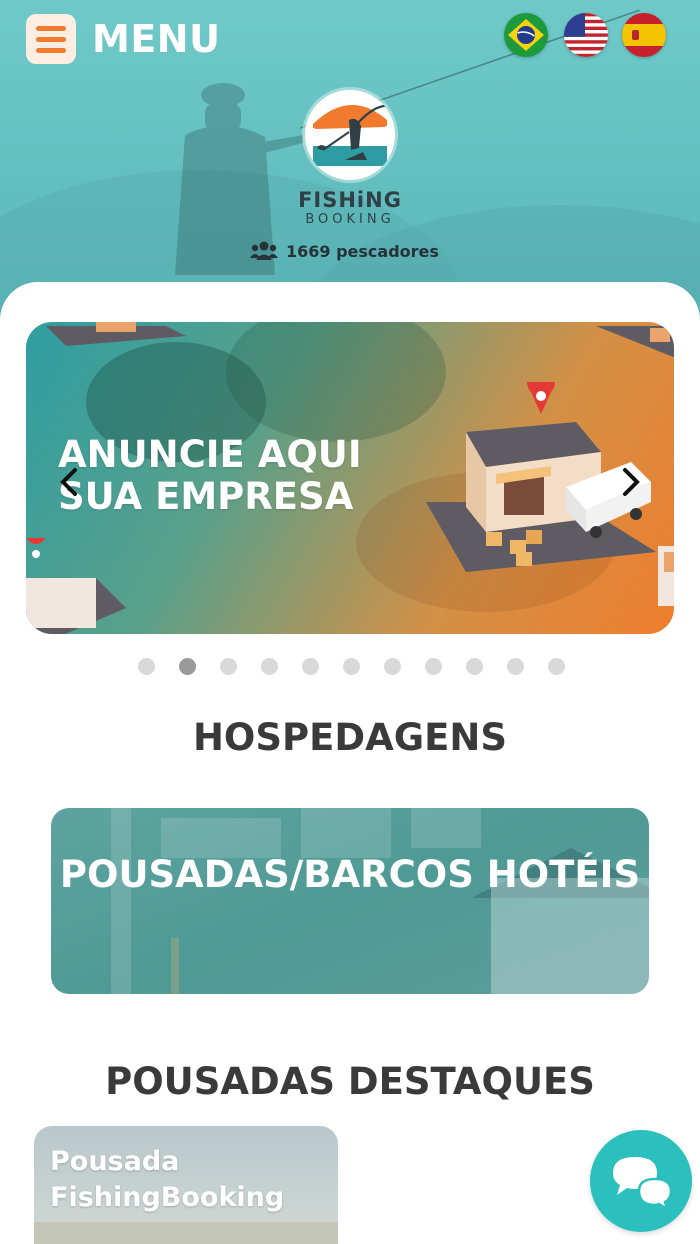  What do you see at coordinates (350, 737) in the screenshot?
I see `lodging-section-title: HOSPEDAGENS` at bounding box center [350, 737].